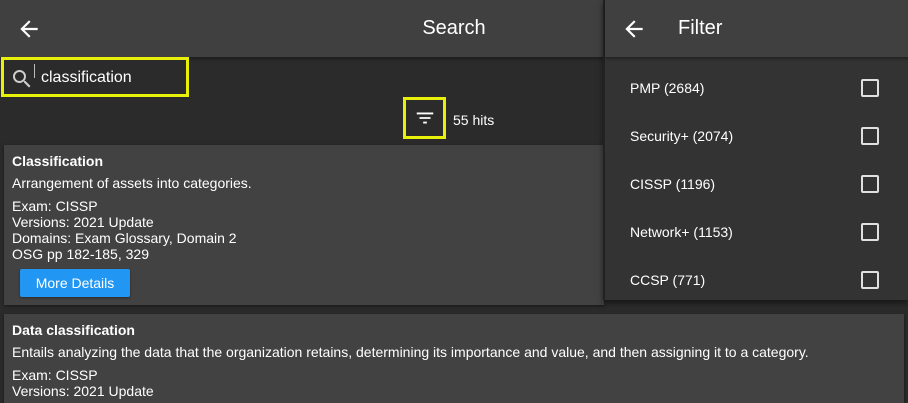 This screenshot has width=908, height=403. I want to click on filter-button, so click(424, 118).